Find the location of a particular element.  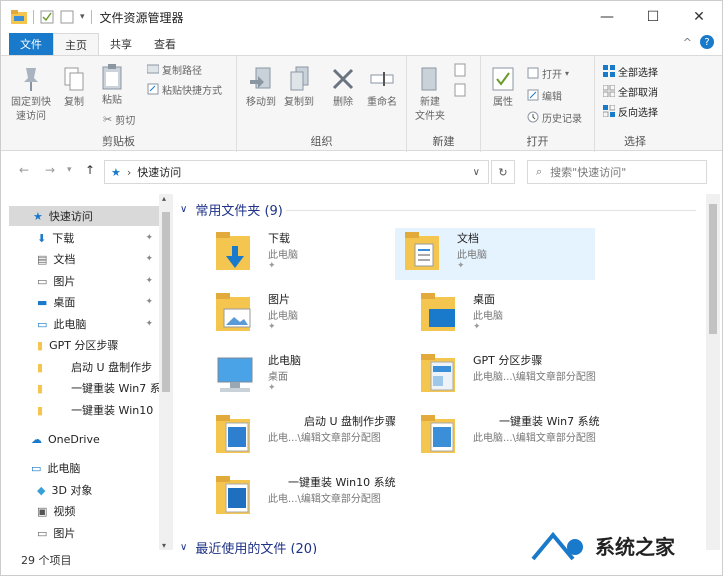

watermark-text: 系统之家 is located at coordinates (635, 546).